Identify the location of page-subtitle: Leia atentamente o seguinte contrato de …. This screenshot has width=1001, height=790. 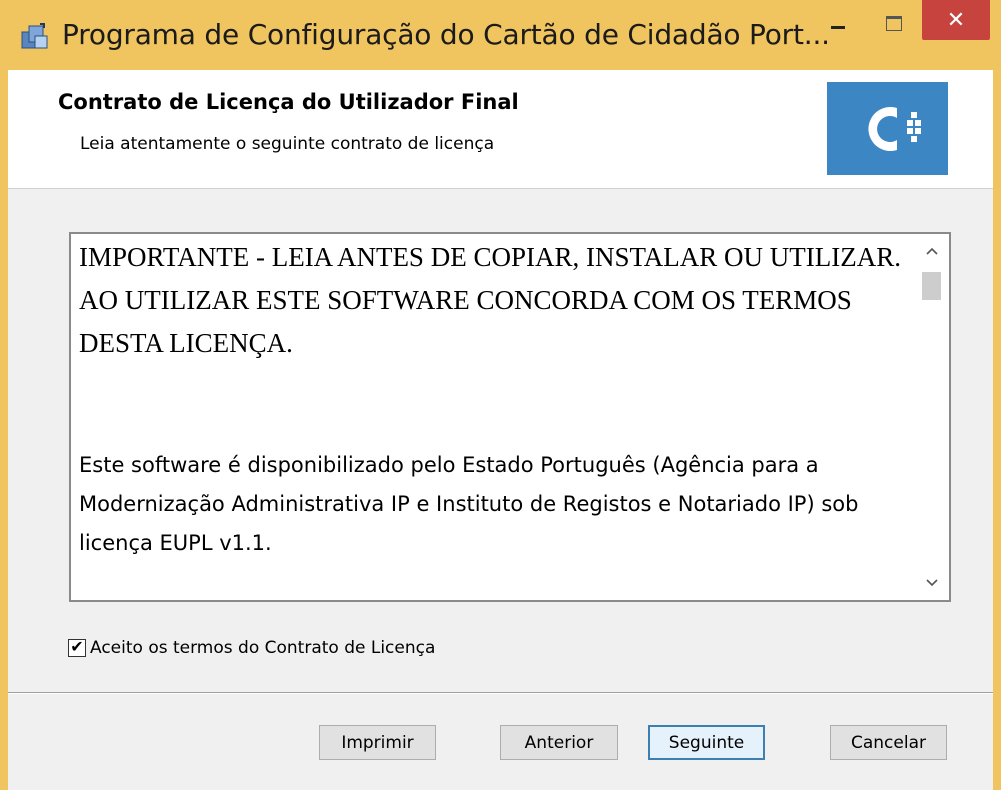
(287, 144).